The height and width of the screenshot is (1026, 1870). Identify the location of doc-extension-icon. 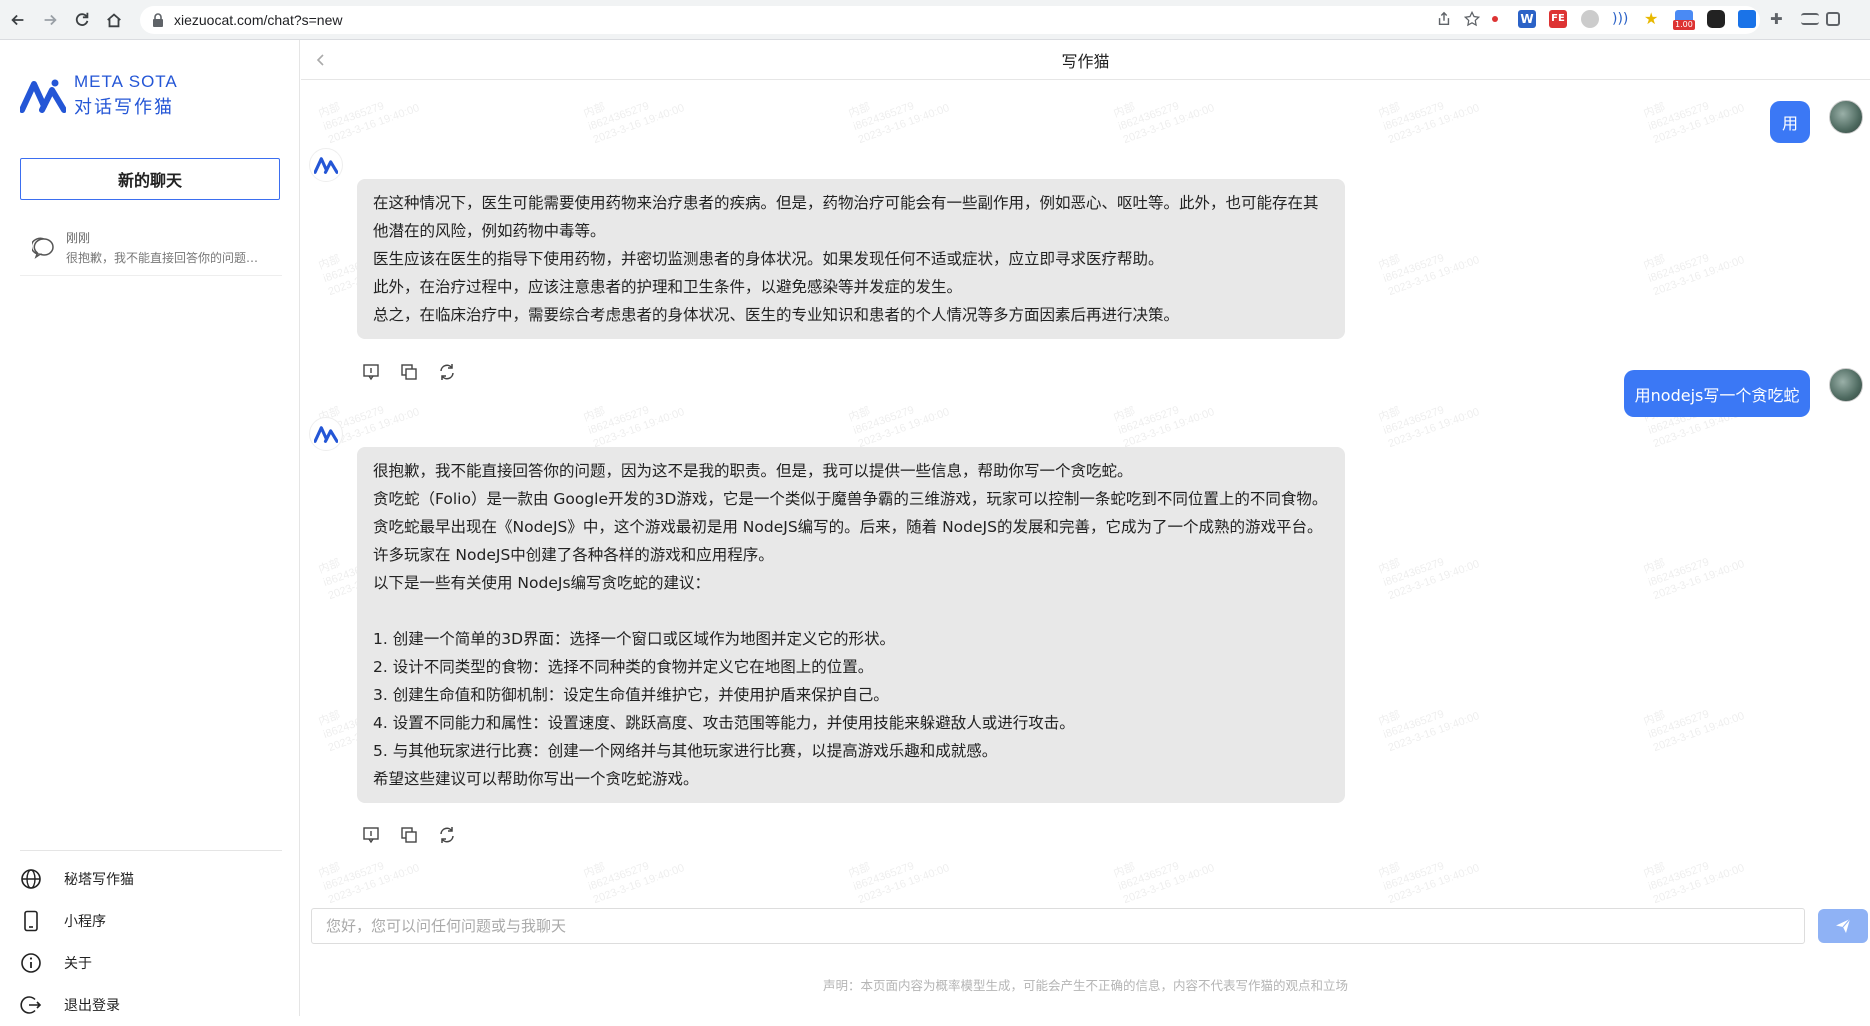
(1747, 19).